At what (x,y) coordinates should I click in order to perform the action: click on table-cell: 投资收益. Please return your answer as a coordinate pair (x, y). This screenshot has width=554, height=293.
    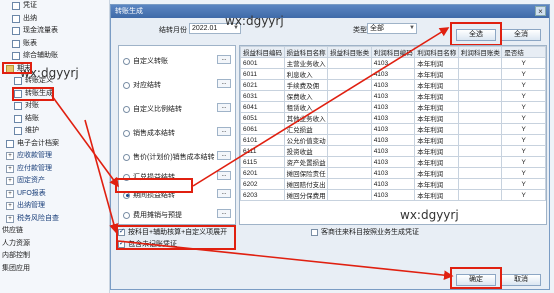
    Looking at the image, I should click on (306, 151).